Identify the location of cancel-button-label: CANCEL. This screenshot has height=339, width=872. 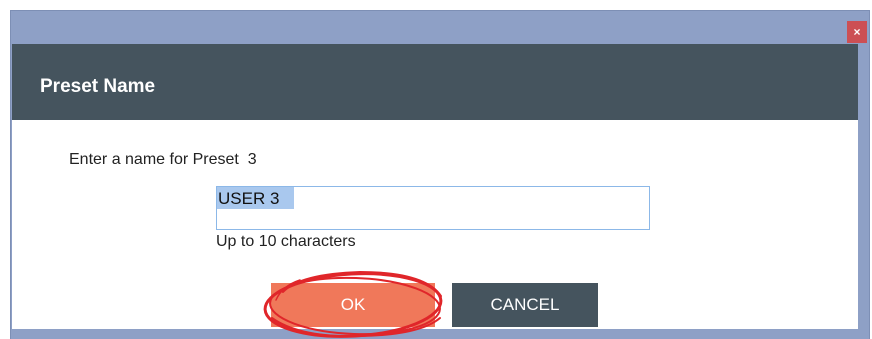
(525, 304).